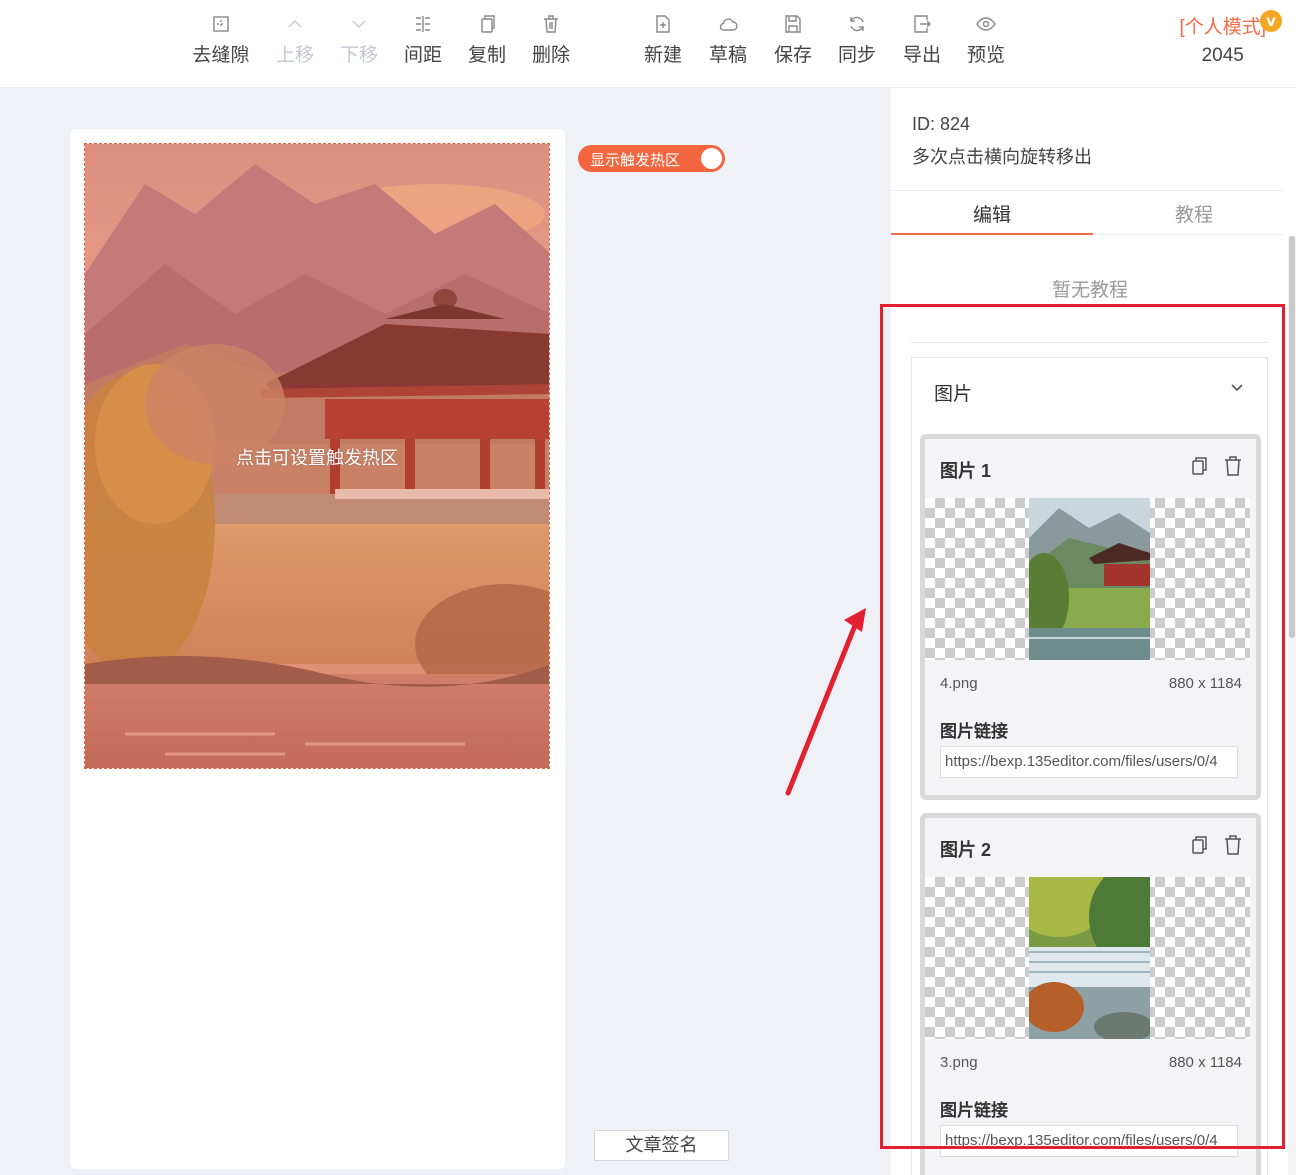  I want to click on tab-edit: 编辑, so click(992, 213).